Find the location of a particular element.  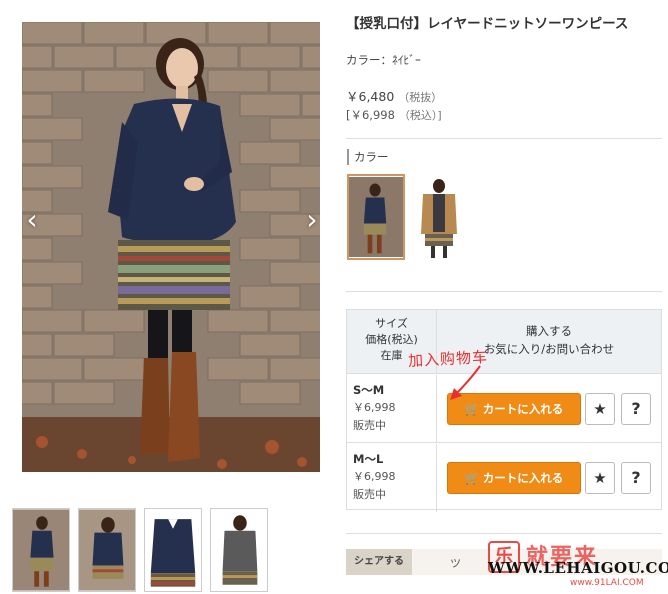

add-to-cart-button: 🛒 カートに入れる is located at coordinates (514, 478).